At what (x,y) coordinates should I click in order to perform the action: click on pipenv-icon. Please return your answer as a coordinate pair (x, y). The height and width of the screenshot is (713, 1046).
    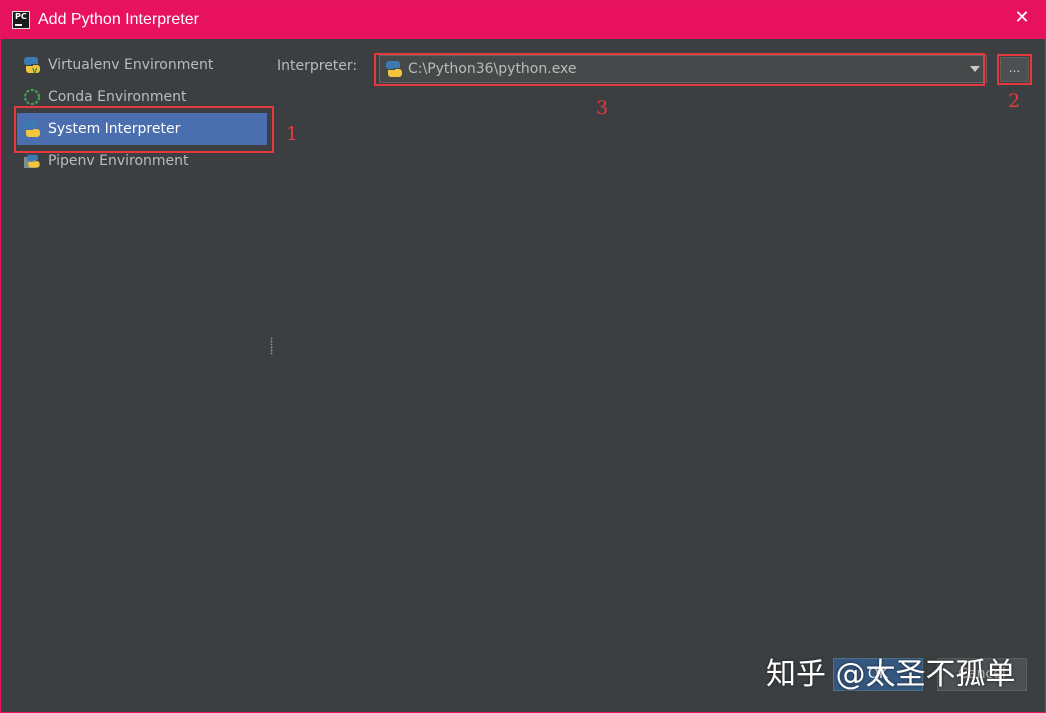
    Looking at the image, I should click on (32, 161).